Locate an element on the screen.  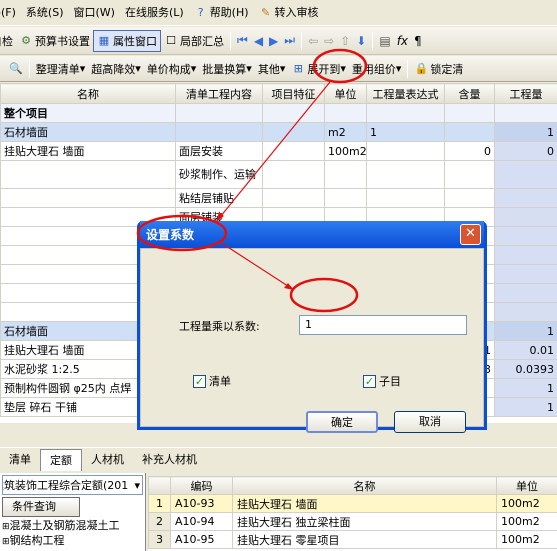
col-qty: 工程量 is located at coordinates (525, 93).